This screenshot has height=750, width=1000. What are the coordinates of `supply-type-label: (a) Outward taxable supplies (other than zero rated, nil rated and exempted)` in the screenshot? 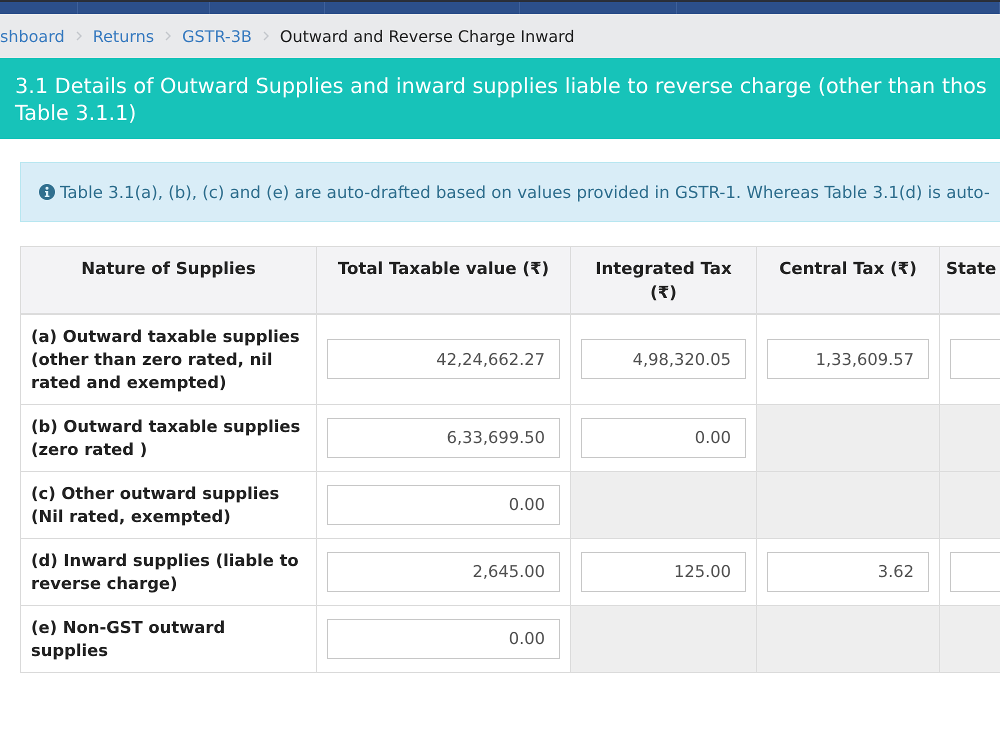 It's located at (168, 359).